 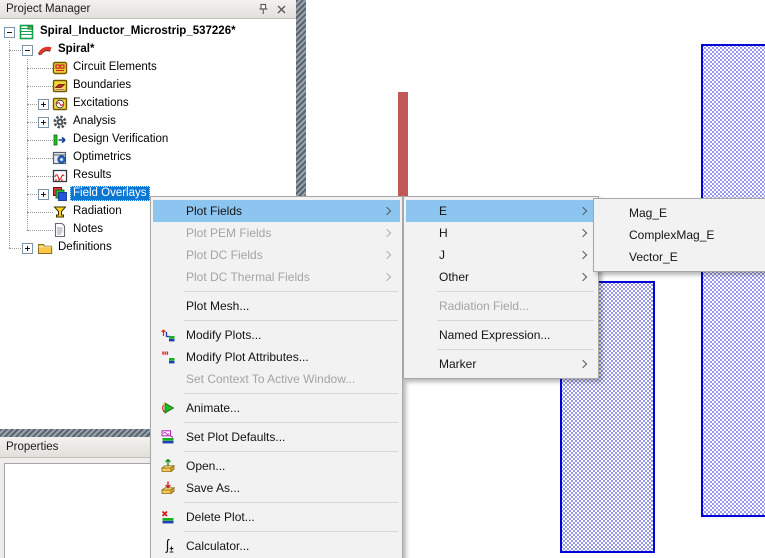 What do you see at coordinates (281, 9) in the screenshot?
I see `close-icon` at bounding box center [281, 9].